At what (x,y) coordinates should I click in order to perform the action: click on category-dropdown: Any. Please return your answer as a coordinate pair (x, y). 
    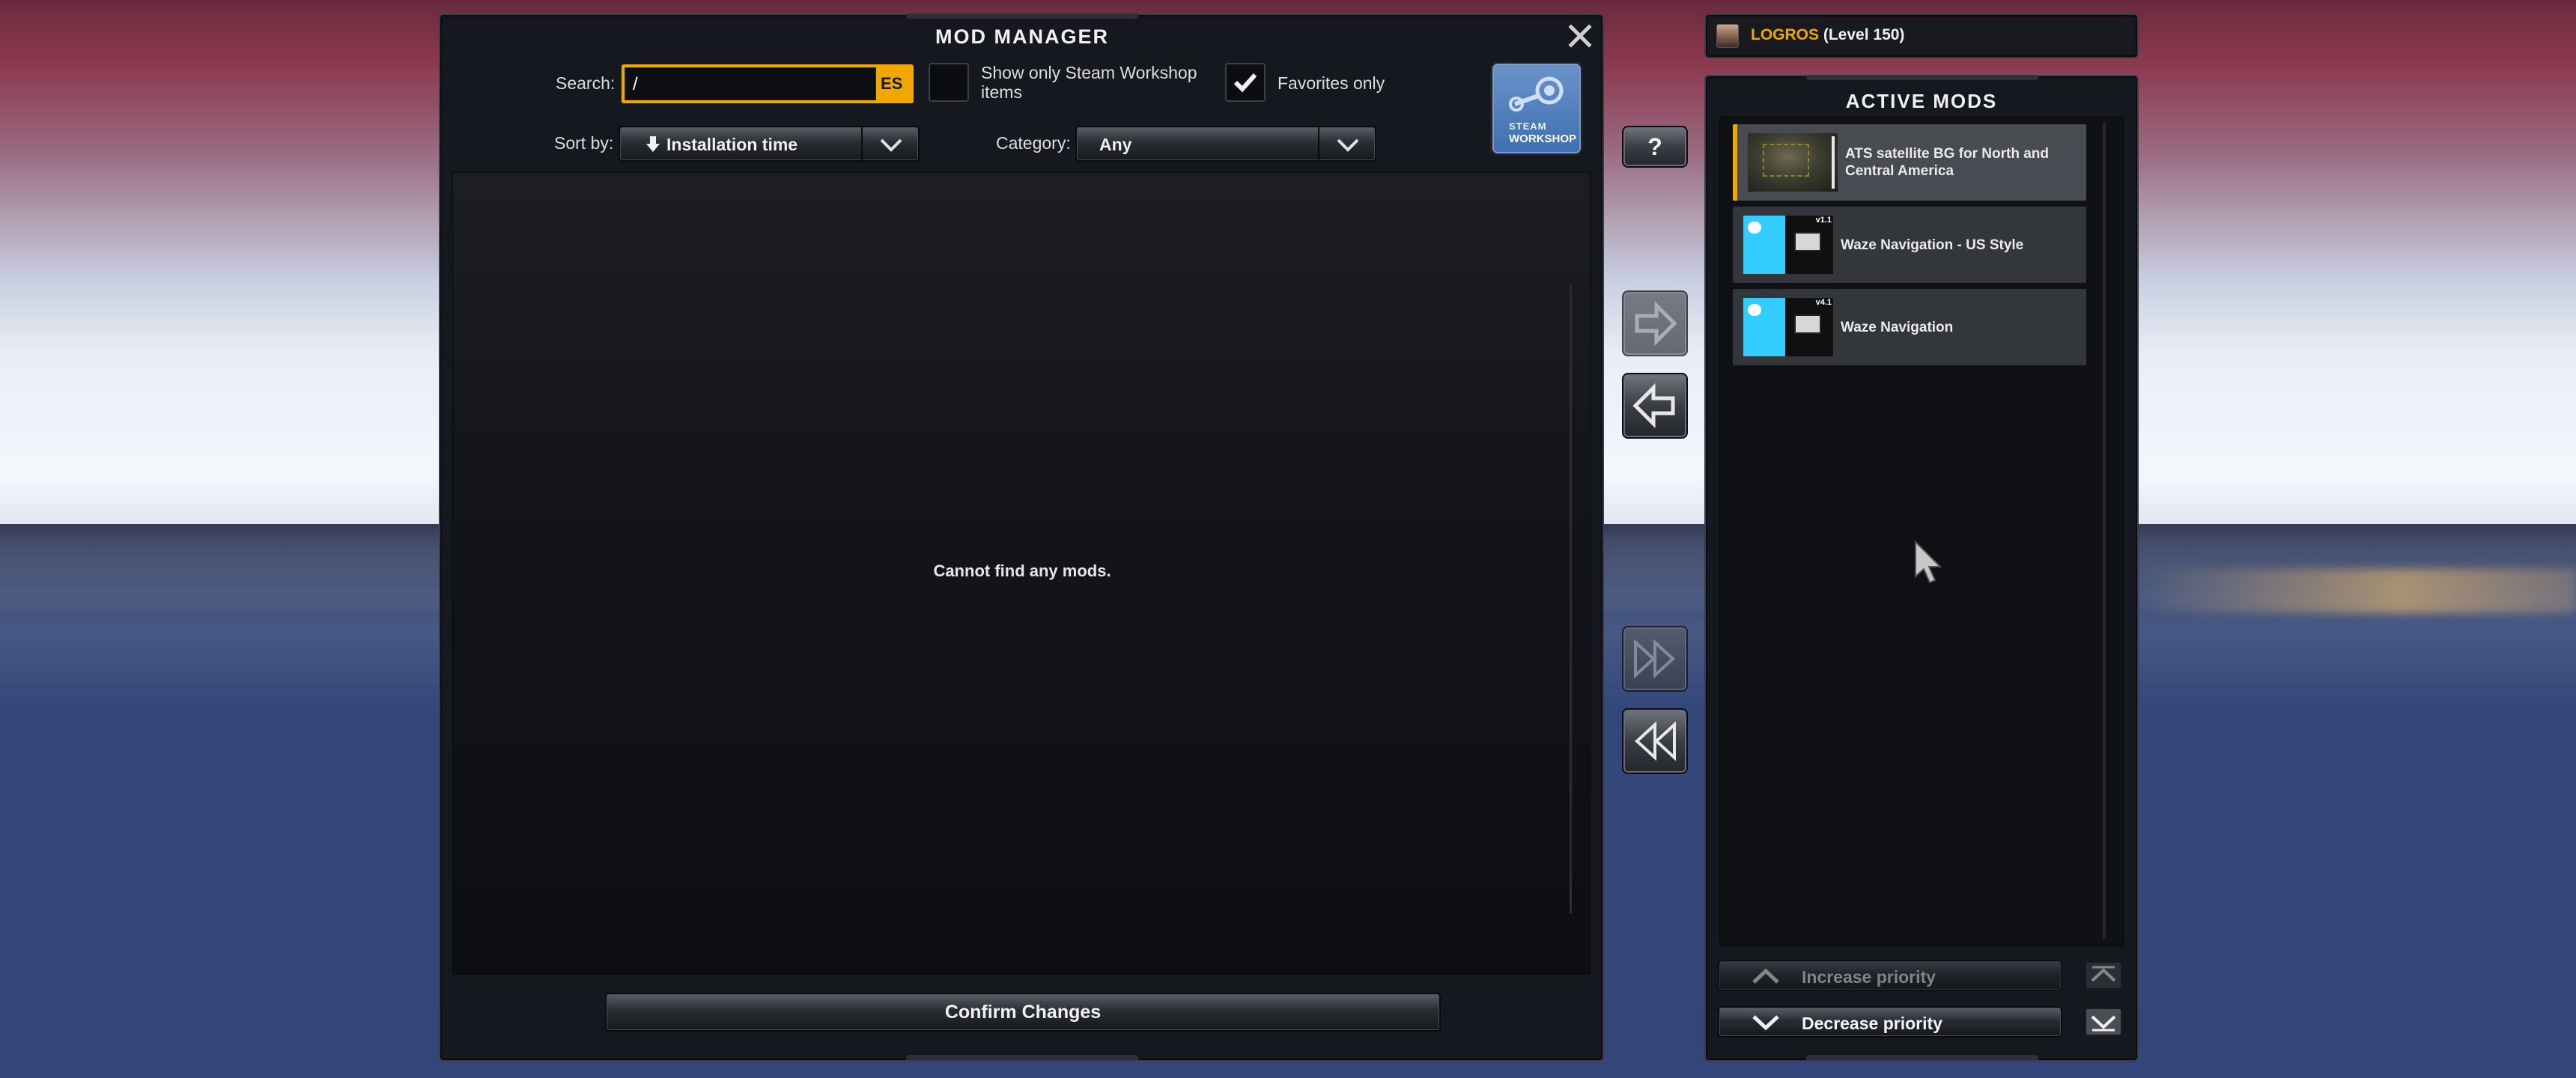
    Looking at the image, I should click on (1225, 144).